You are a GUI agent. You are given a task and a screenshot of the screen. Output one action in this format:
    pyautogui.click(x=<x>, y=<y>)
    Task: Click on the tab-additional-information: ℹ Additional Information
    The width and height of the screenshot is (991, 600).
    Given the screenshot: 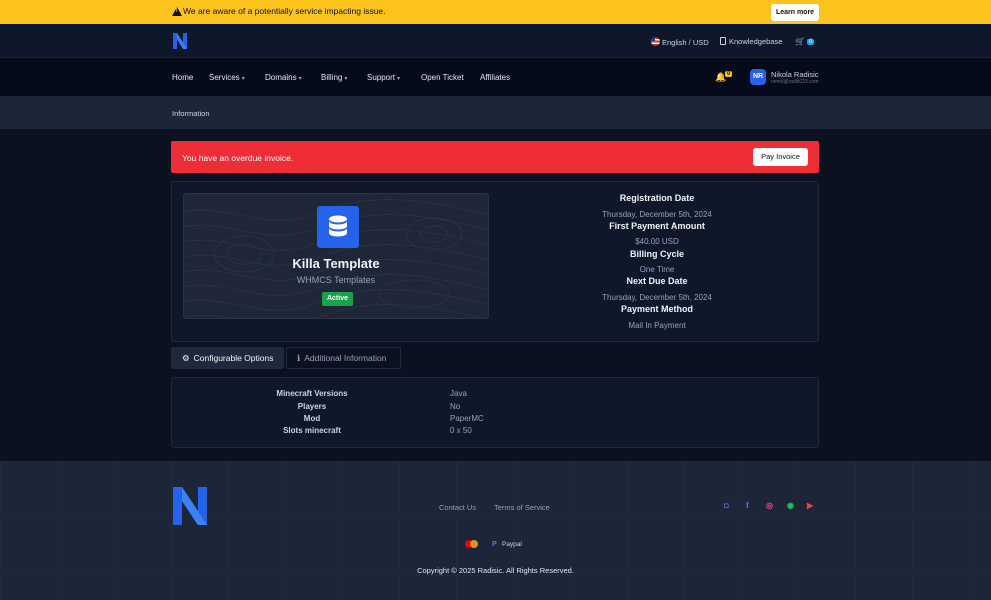 What is the action you would take?
    pyautogui.click(x=343, y=358)
    